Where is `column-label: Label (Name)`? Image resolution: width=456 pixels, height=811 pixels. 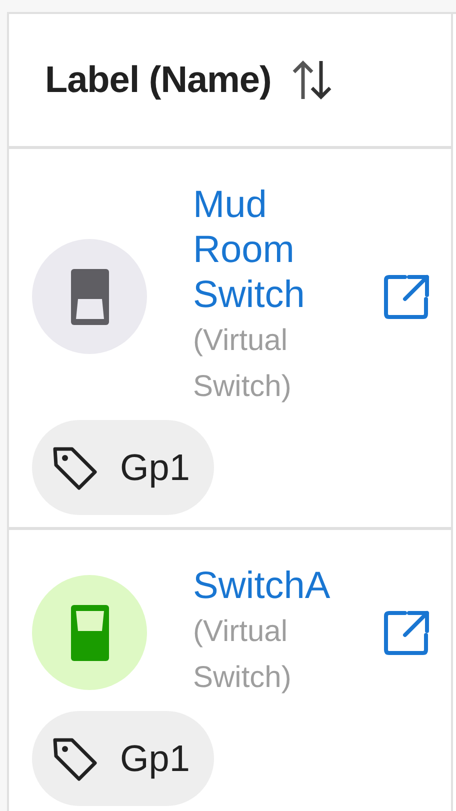 column-label: Label (Name) is located at coordinates (158, 80).